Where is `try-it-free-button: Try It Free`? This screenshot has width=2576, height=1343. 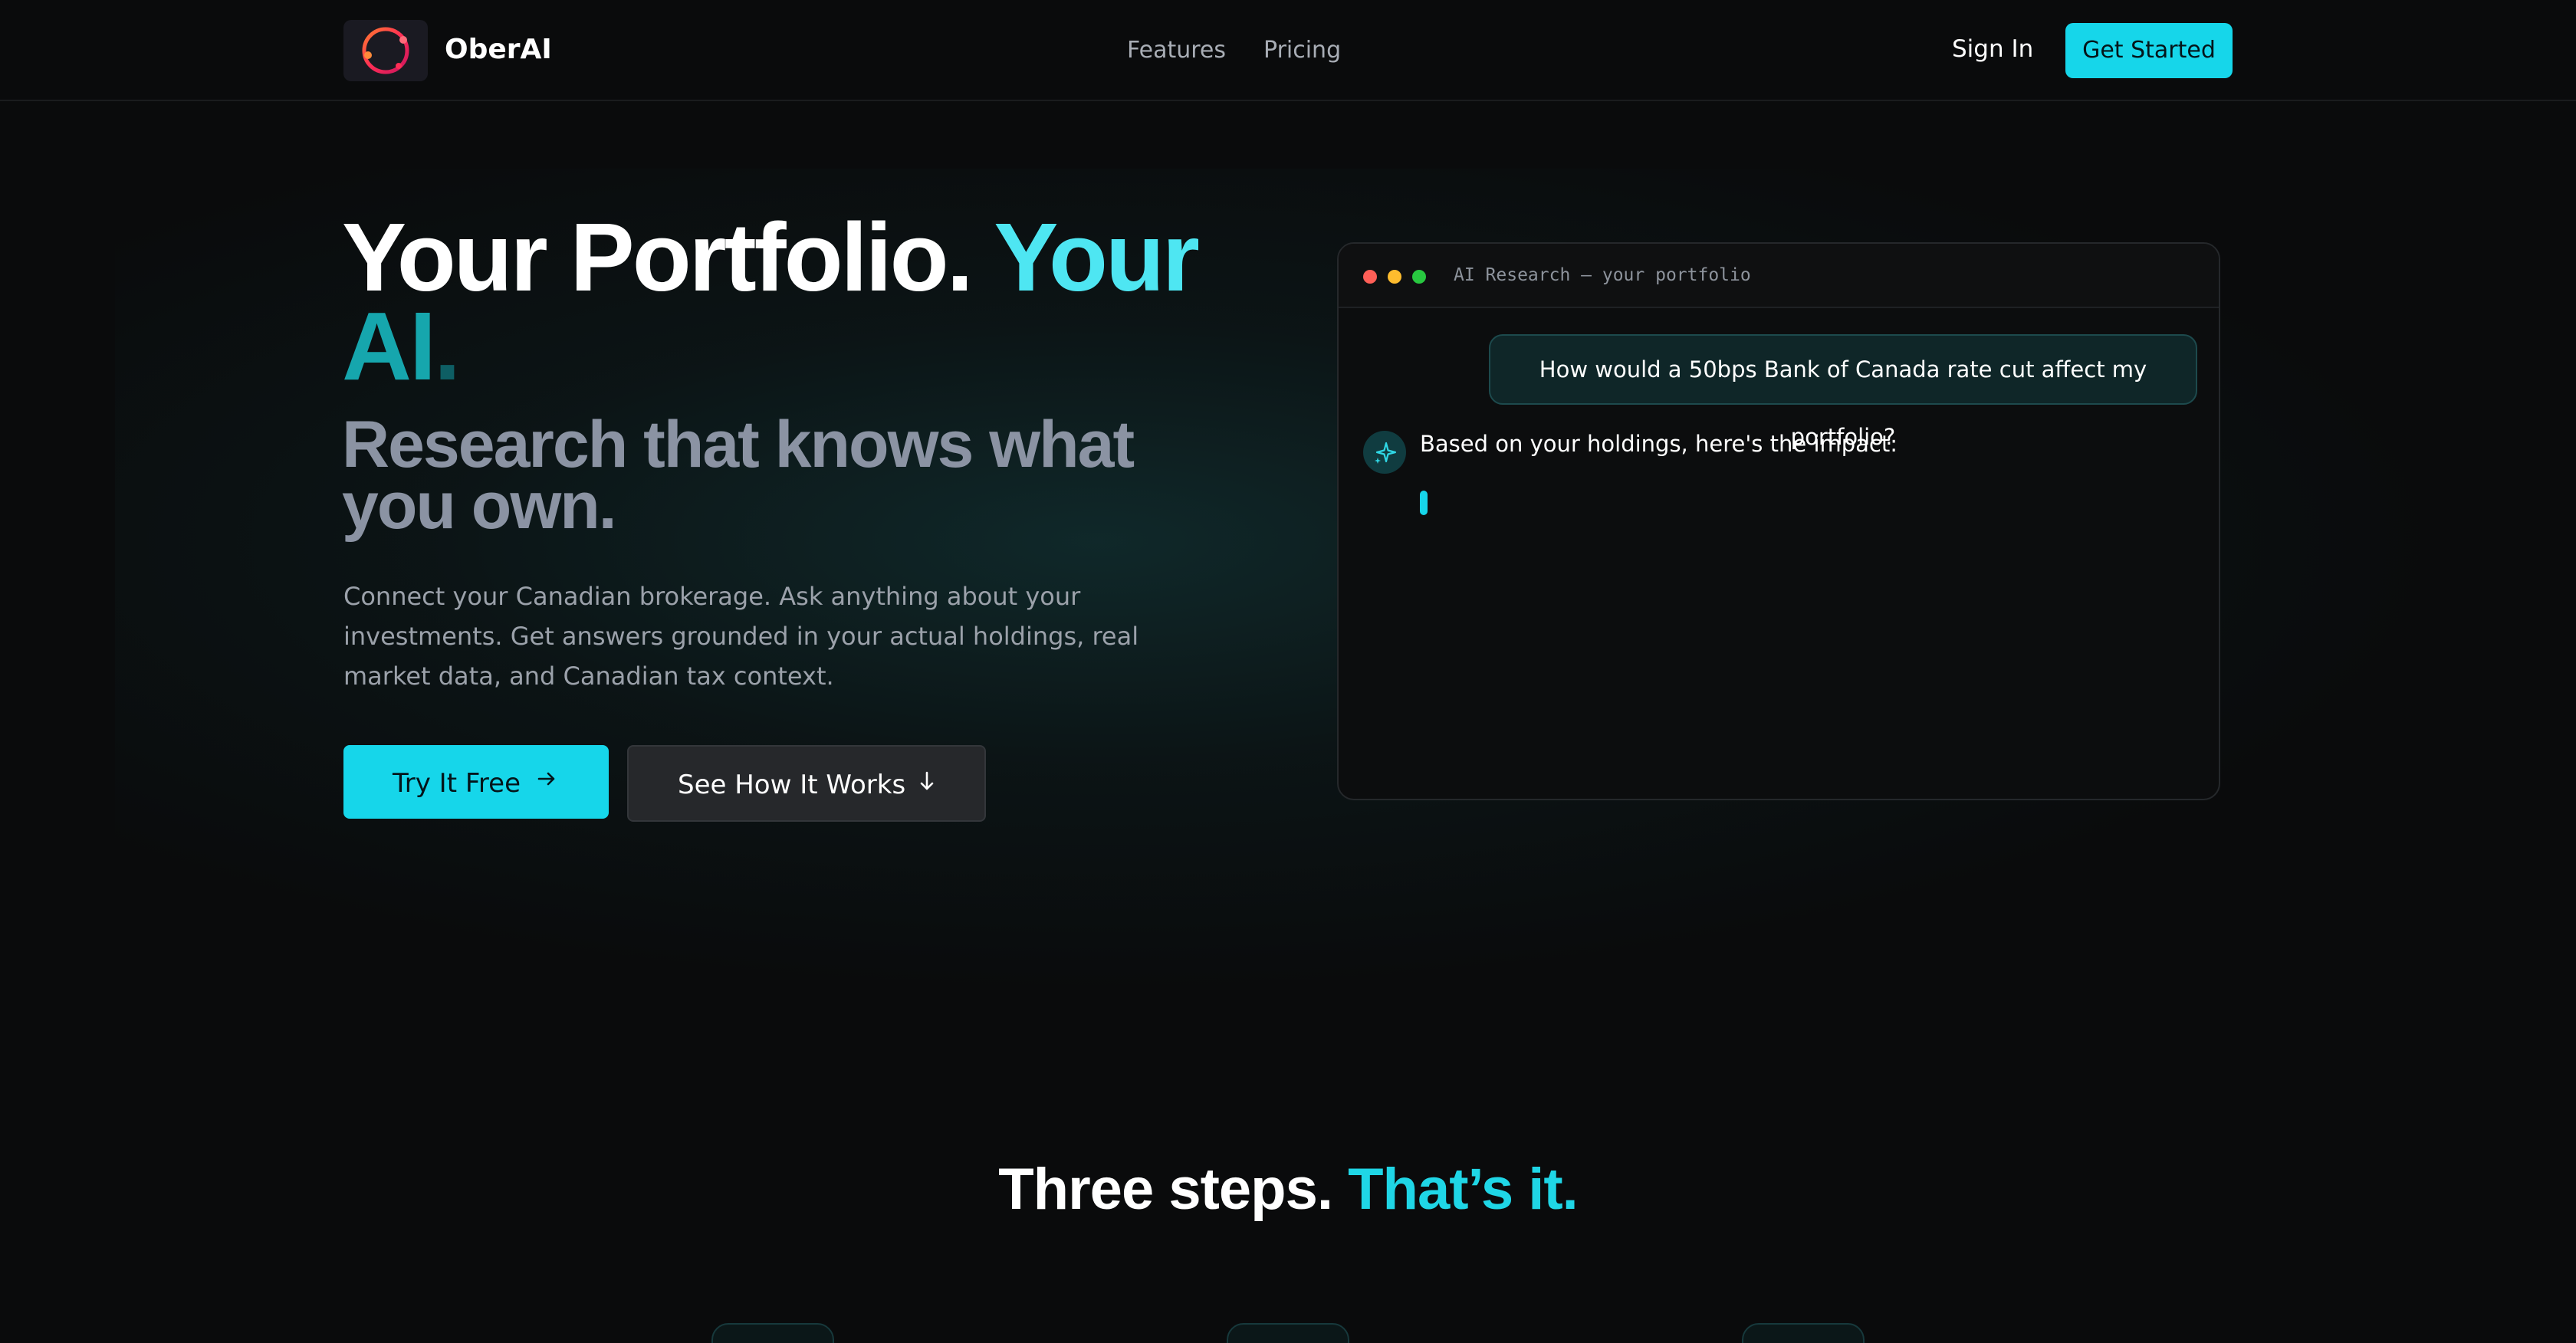
try-it-free-button: Try It Free is located at coordinates (476, 782).